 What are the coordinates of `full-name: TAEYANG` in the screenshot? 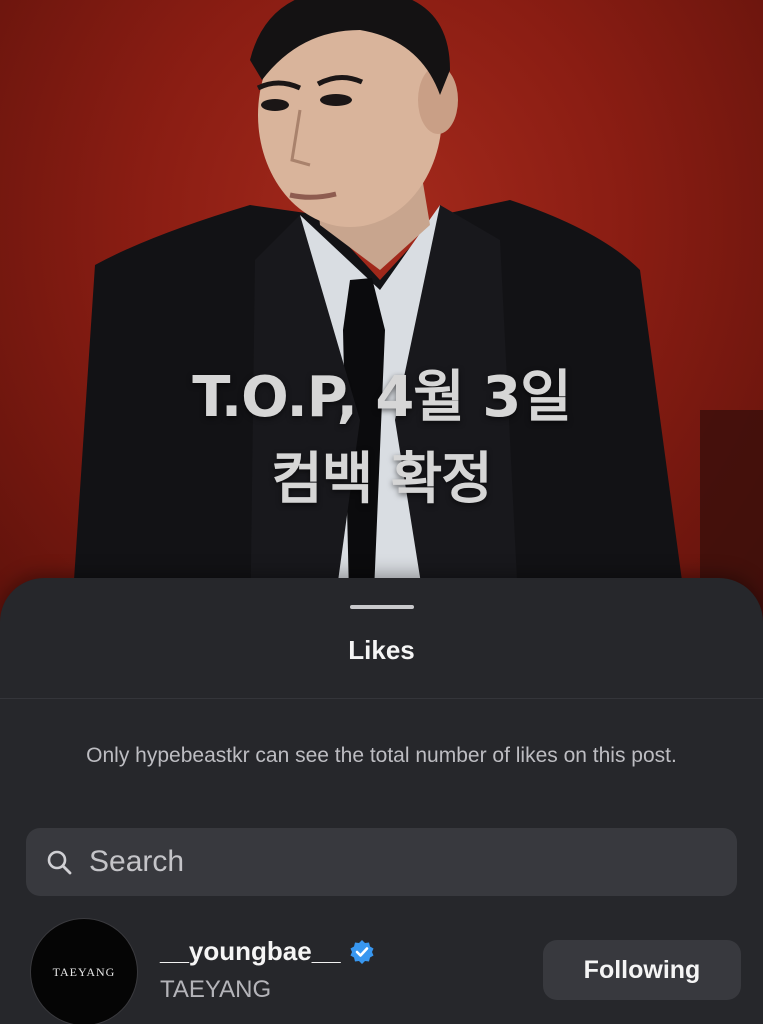 It's located at (216, 989).